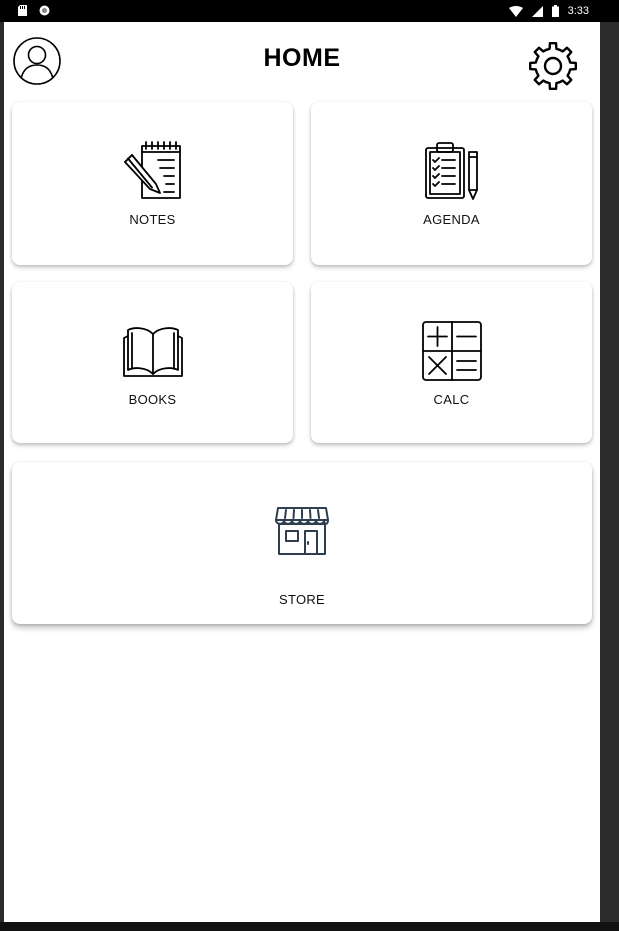  Describe the element at coordinates (302, 58) in the screenshot. I see `page-title: HOME` at that location.